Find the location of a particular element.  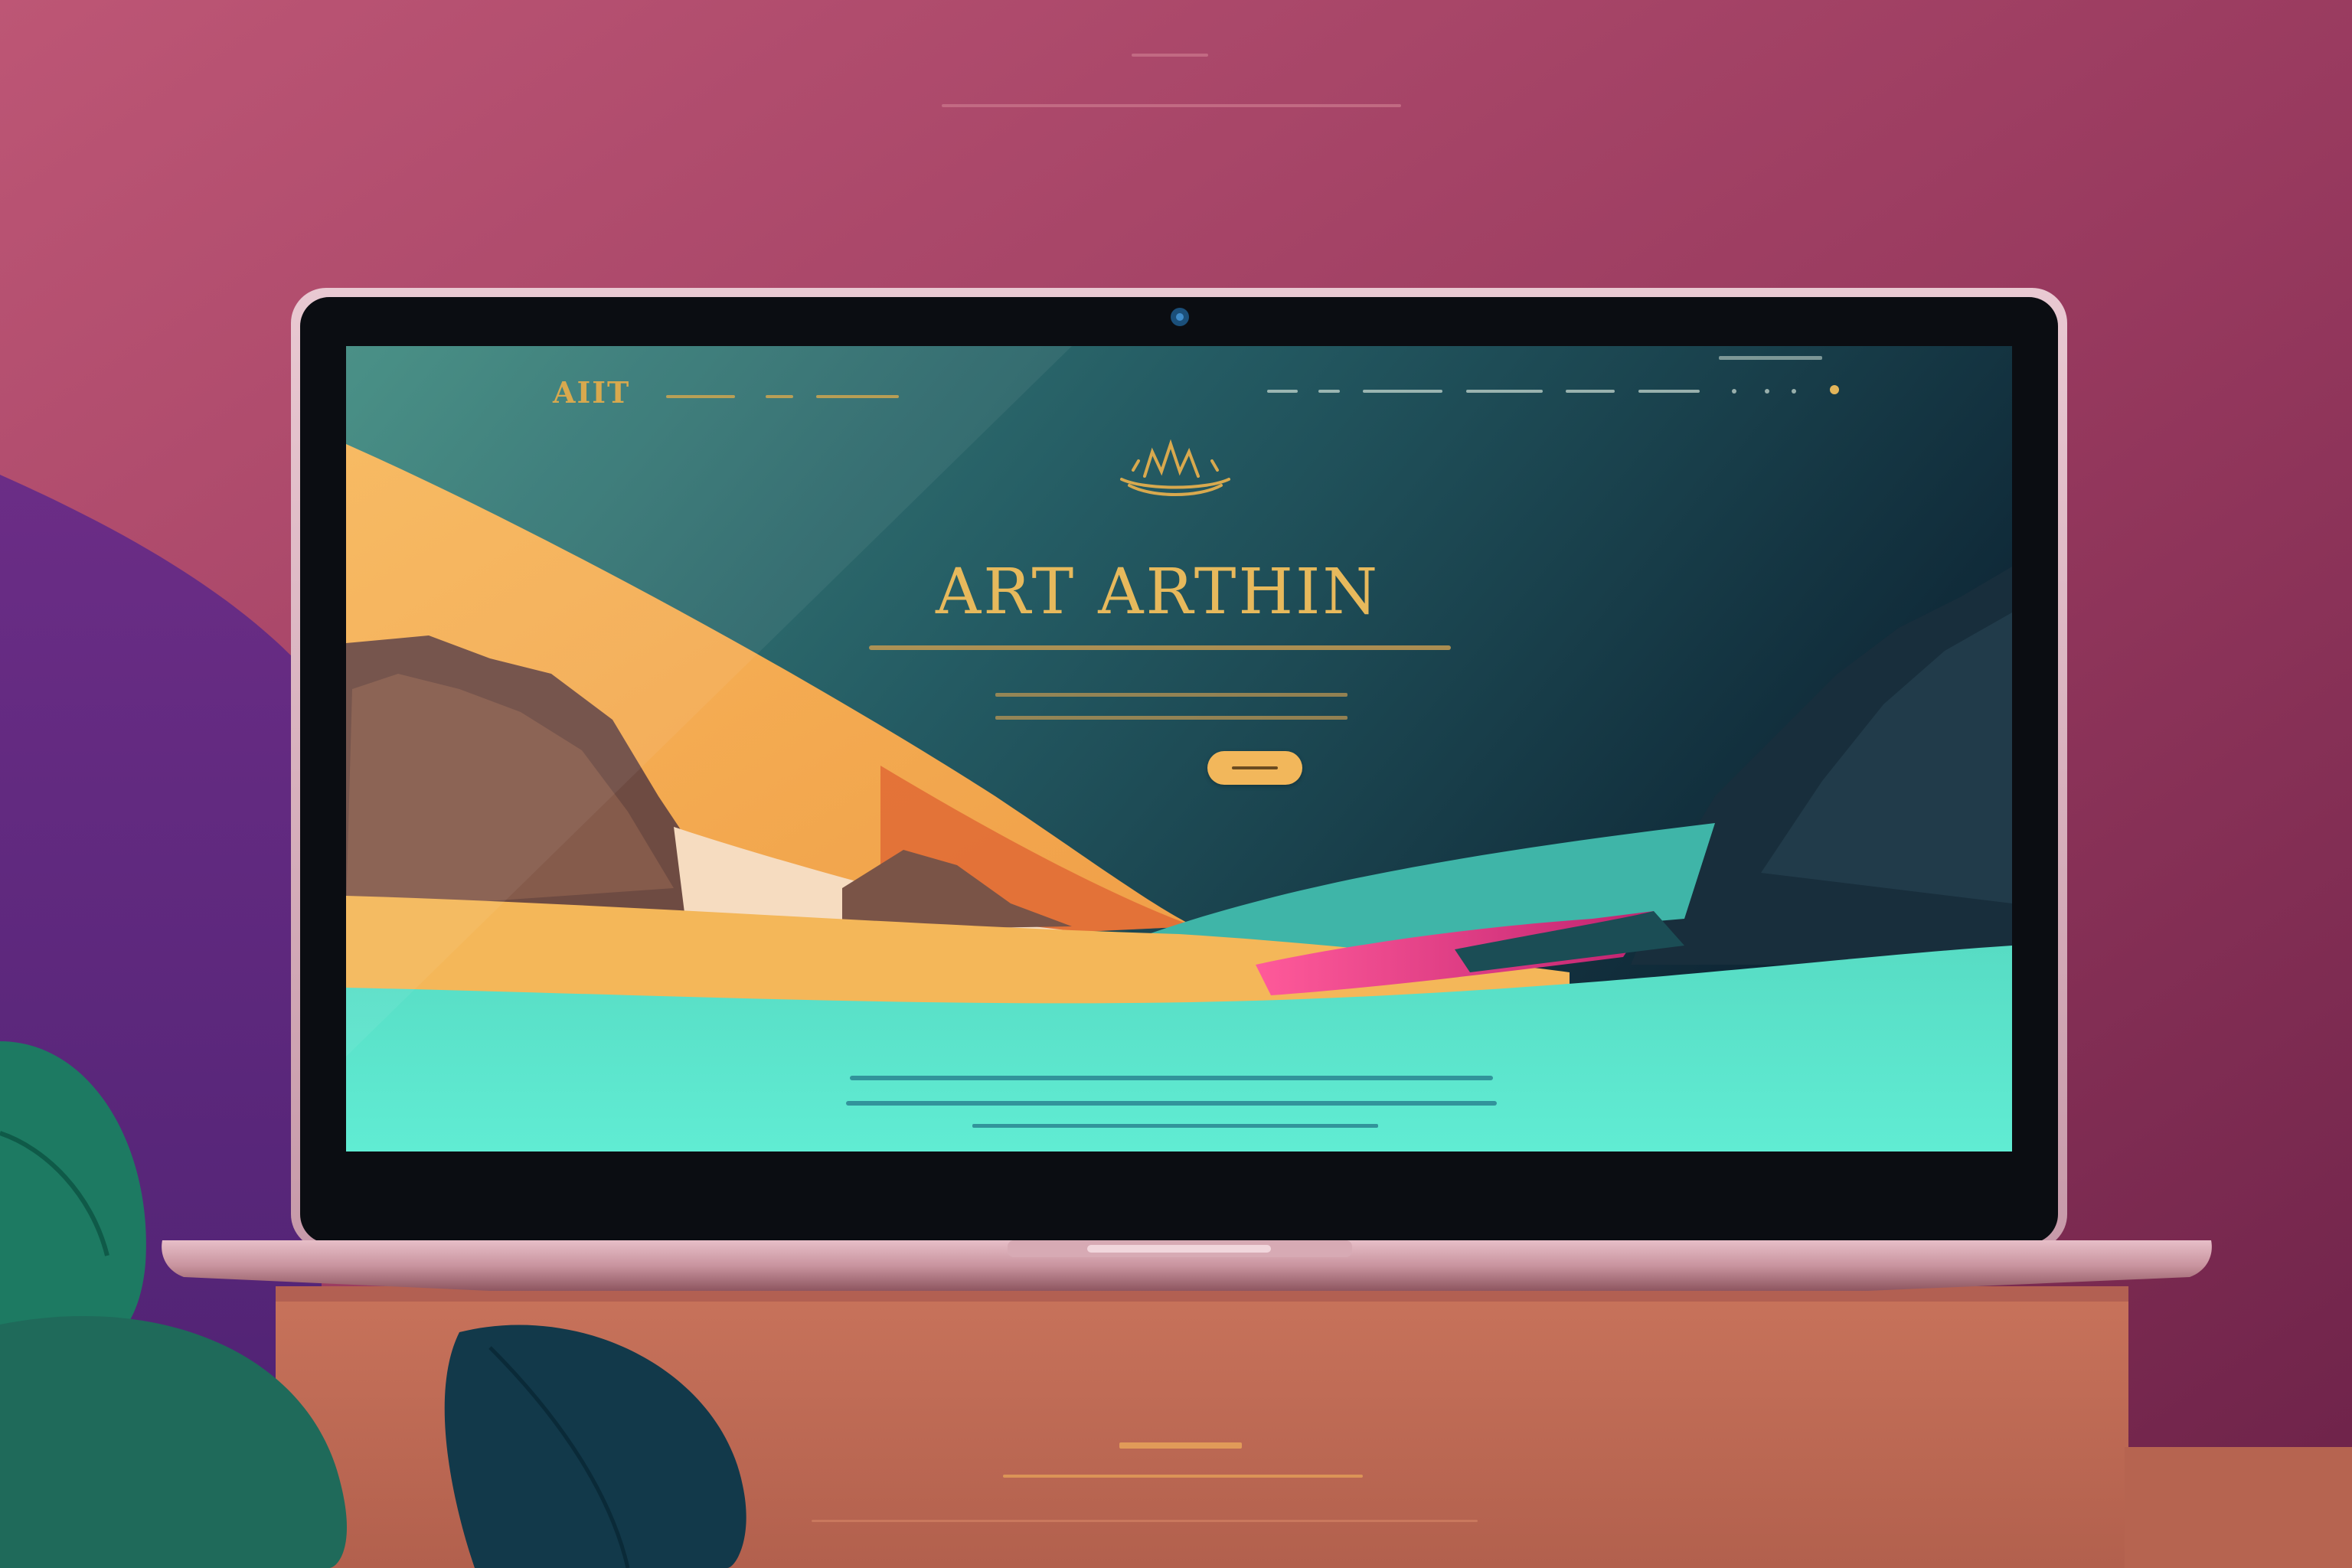

desk-heading is located at coordinates (1180, 1445).